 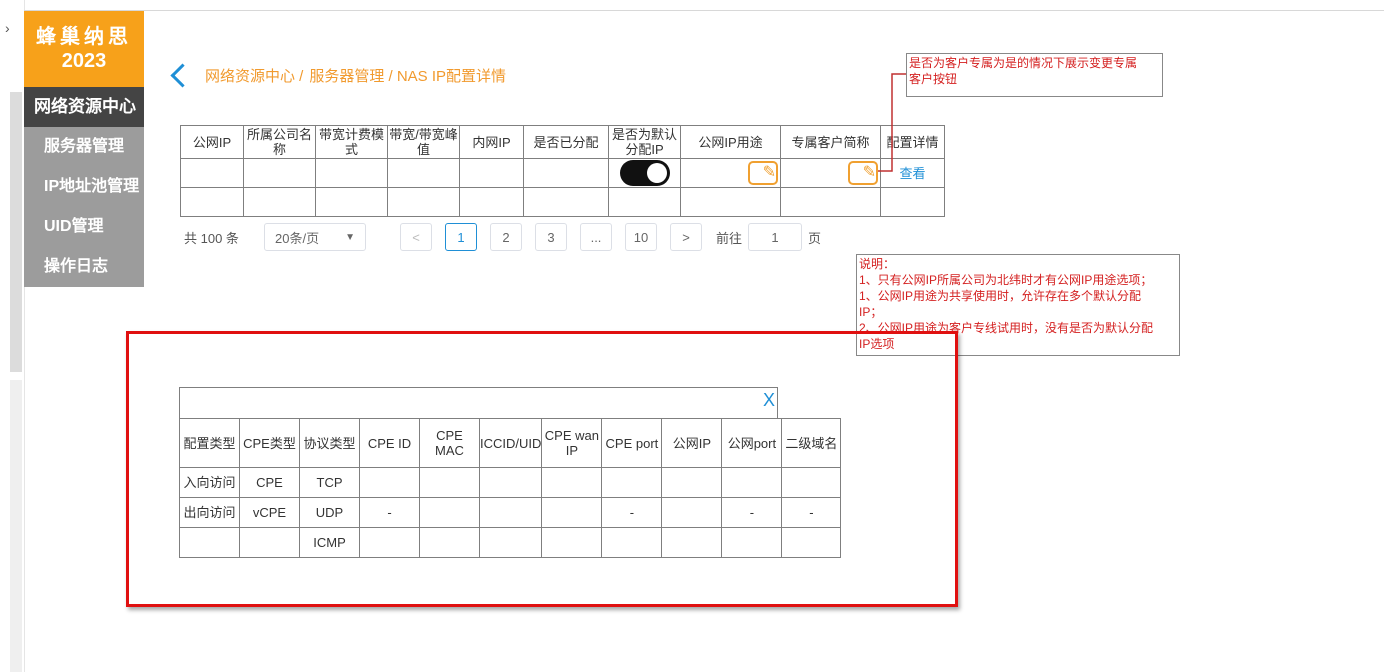 I want to click on sidebar-item-ip-pool: IP地址池管理, so click(x=84, y=187).